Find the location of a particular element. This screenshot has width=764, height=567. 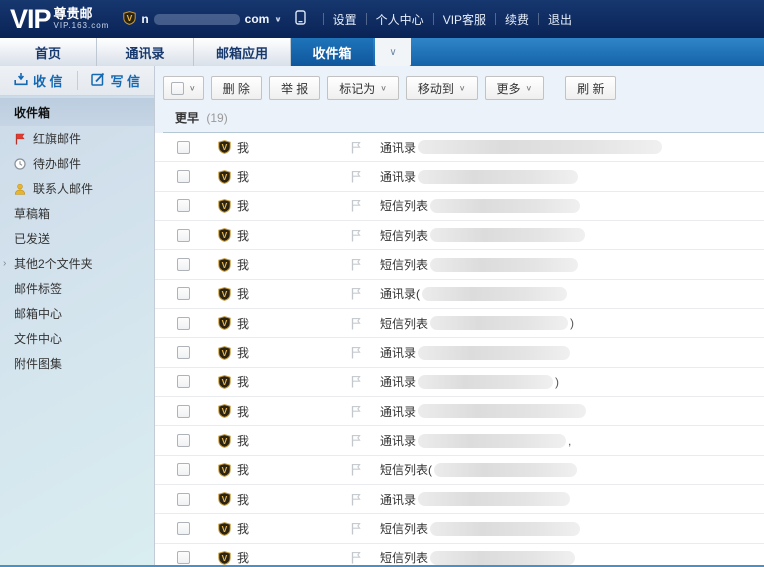

toolbar-button-更多: 更多 ∨ is located at coordinates (514, 88).